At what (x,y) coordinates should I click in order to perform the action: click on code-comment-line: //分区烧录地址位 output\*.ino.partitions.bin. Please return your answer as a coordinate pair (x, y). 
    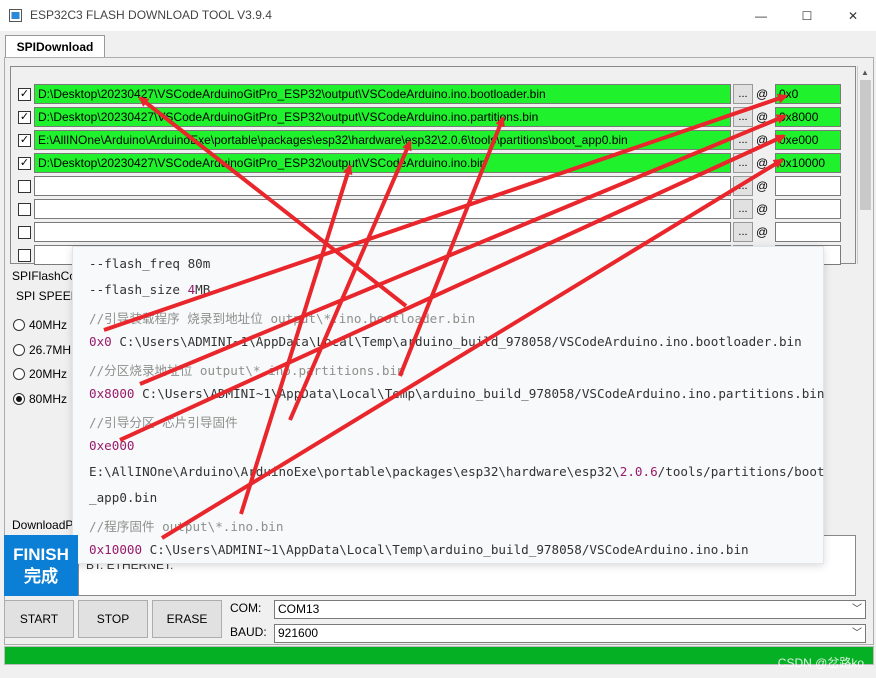
    Looking at the image, I should click on (247, 369).